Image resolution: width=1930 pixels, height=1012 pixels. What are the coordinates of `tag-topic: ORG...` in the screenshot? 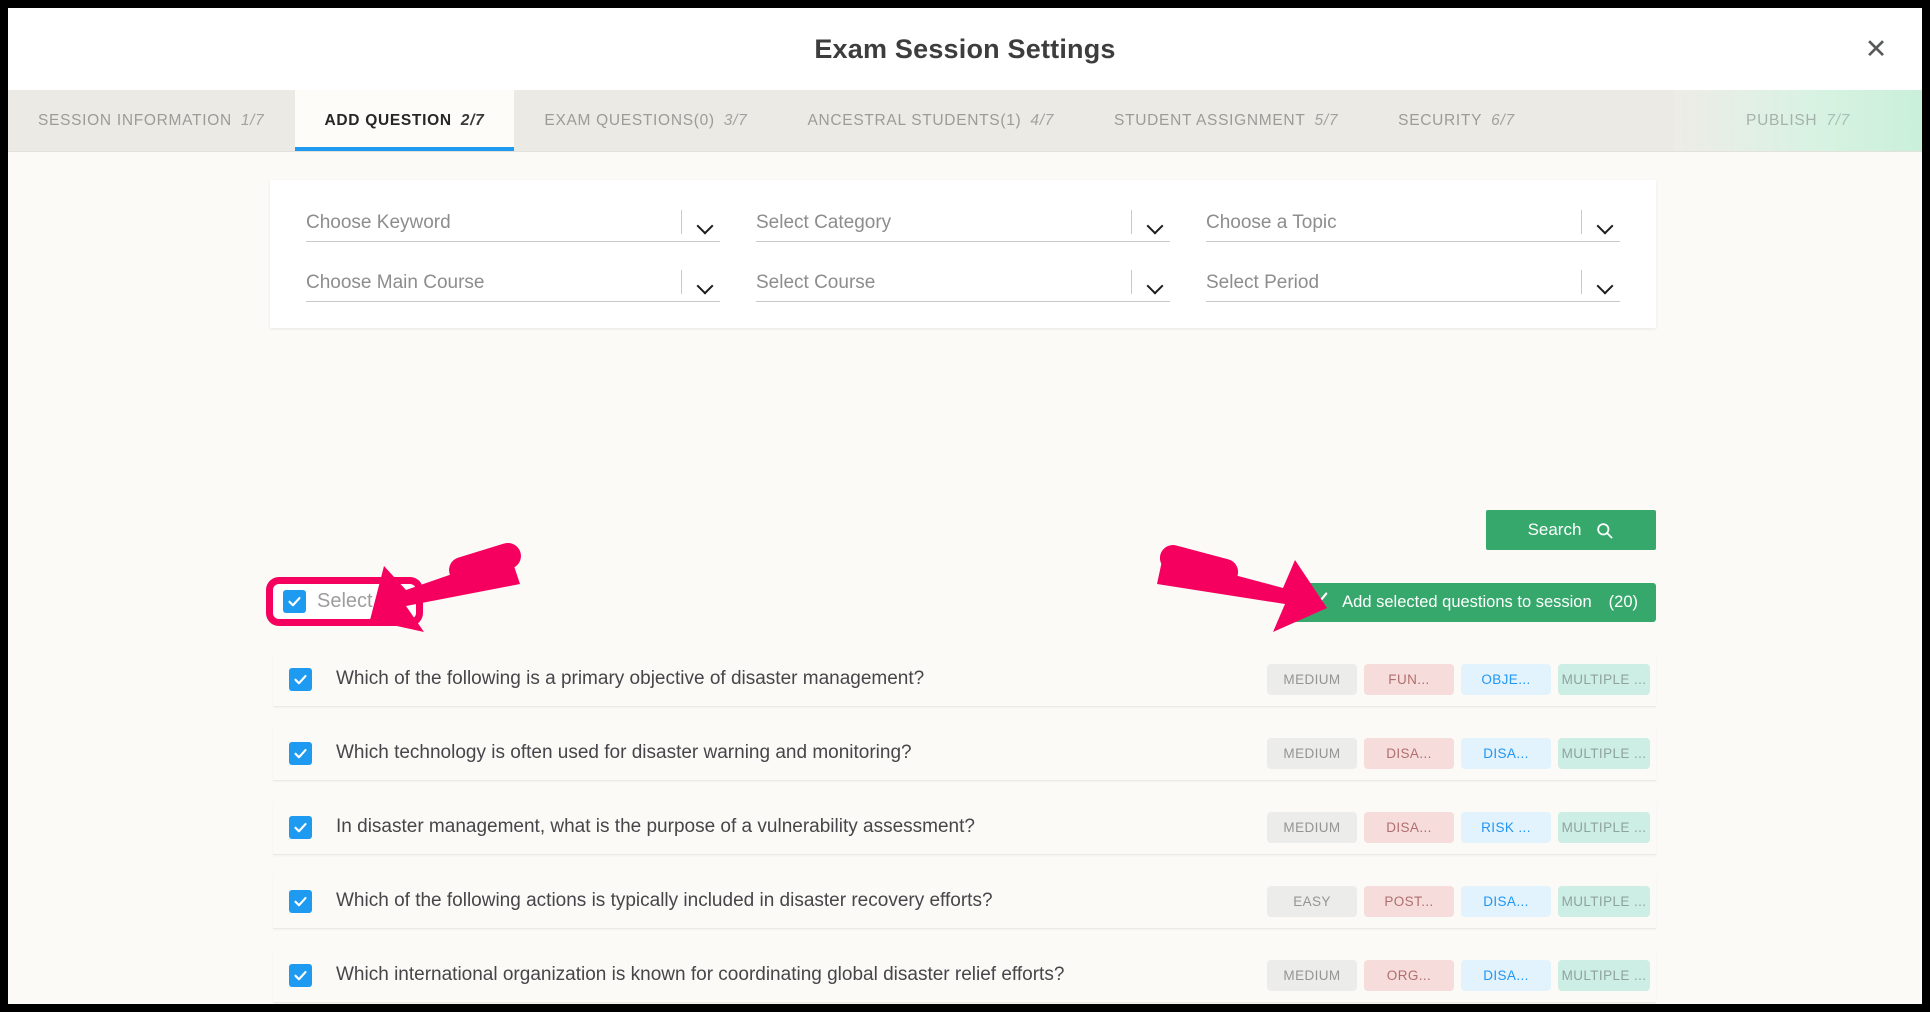 It's located at (1409, 975).